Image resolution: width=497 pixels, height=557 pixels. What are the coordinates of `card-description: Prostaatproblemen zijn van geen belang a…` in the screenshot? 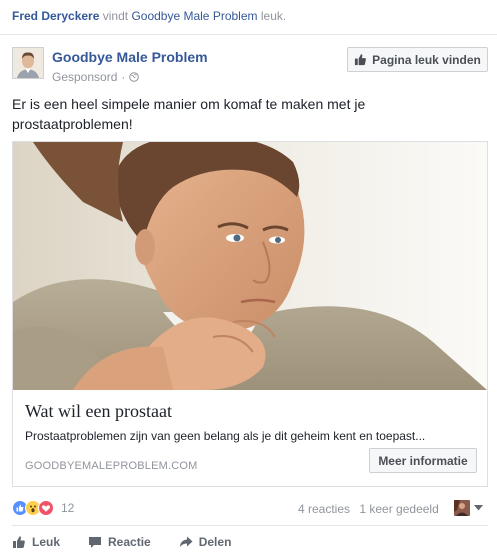 It's located at (225, 436).